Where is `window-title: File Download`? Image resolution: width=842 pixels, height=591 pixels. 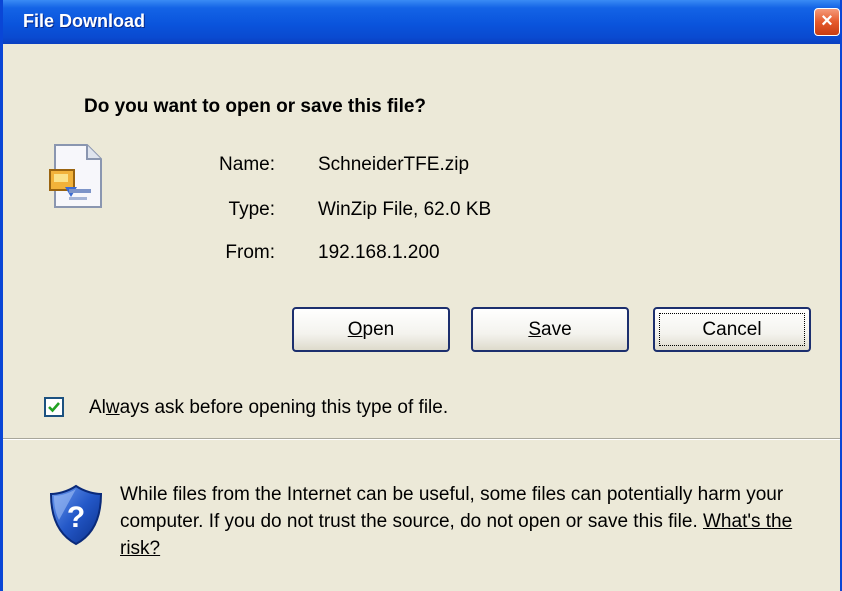
window-title: File Download is located at coordinates (84, 21).